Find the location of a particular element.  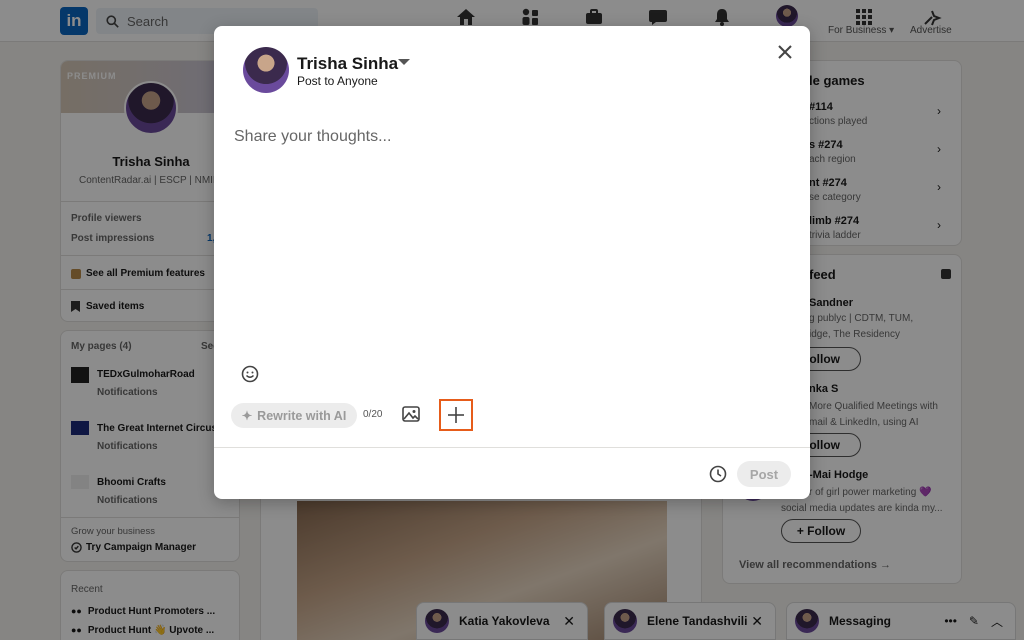

rewrite-with-ai-button: ✦ Rewrite with AI is located at coordinates (294, 415).